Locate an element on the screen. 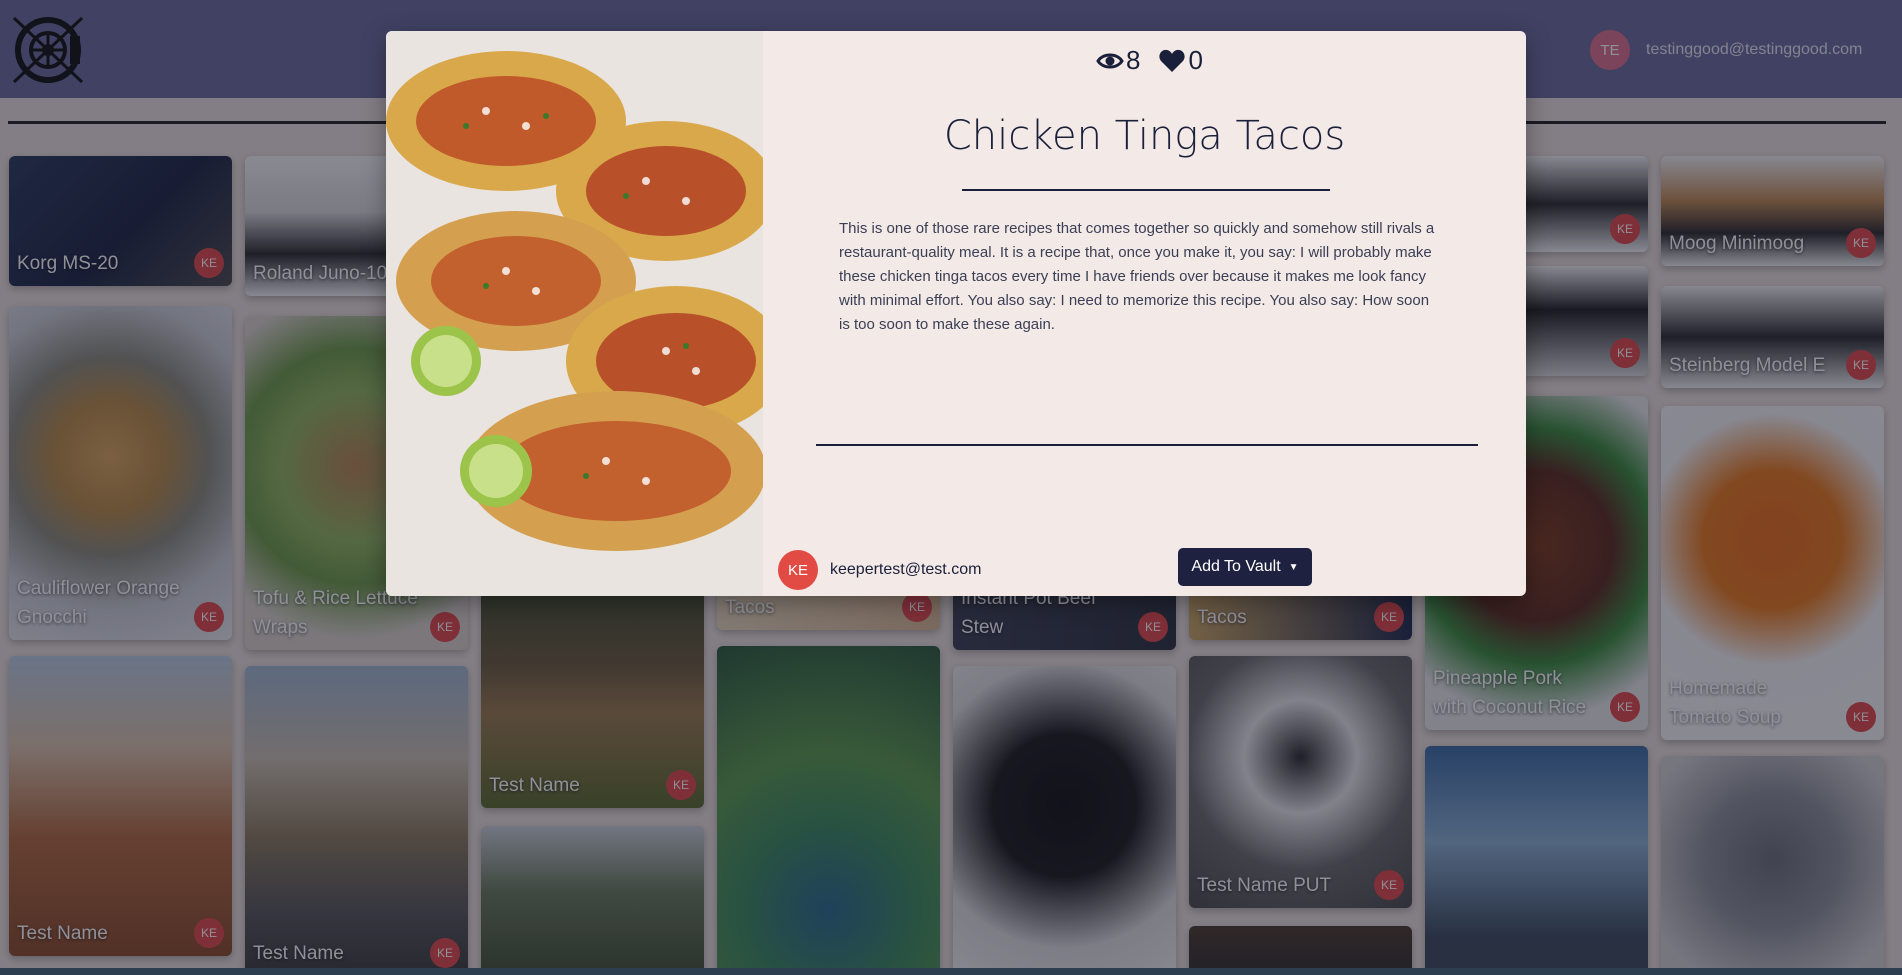 Image resolution: width=1902 pixels, height=975 pixels. add-to-vault-label: Add To Vault is located at coordinates (1236, 566).